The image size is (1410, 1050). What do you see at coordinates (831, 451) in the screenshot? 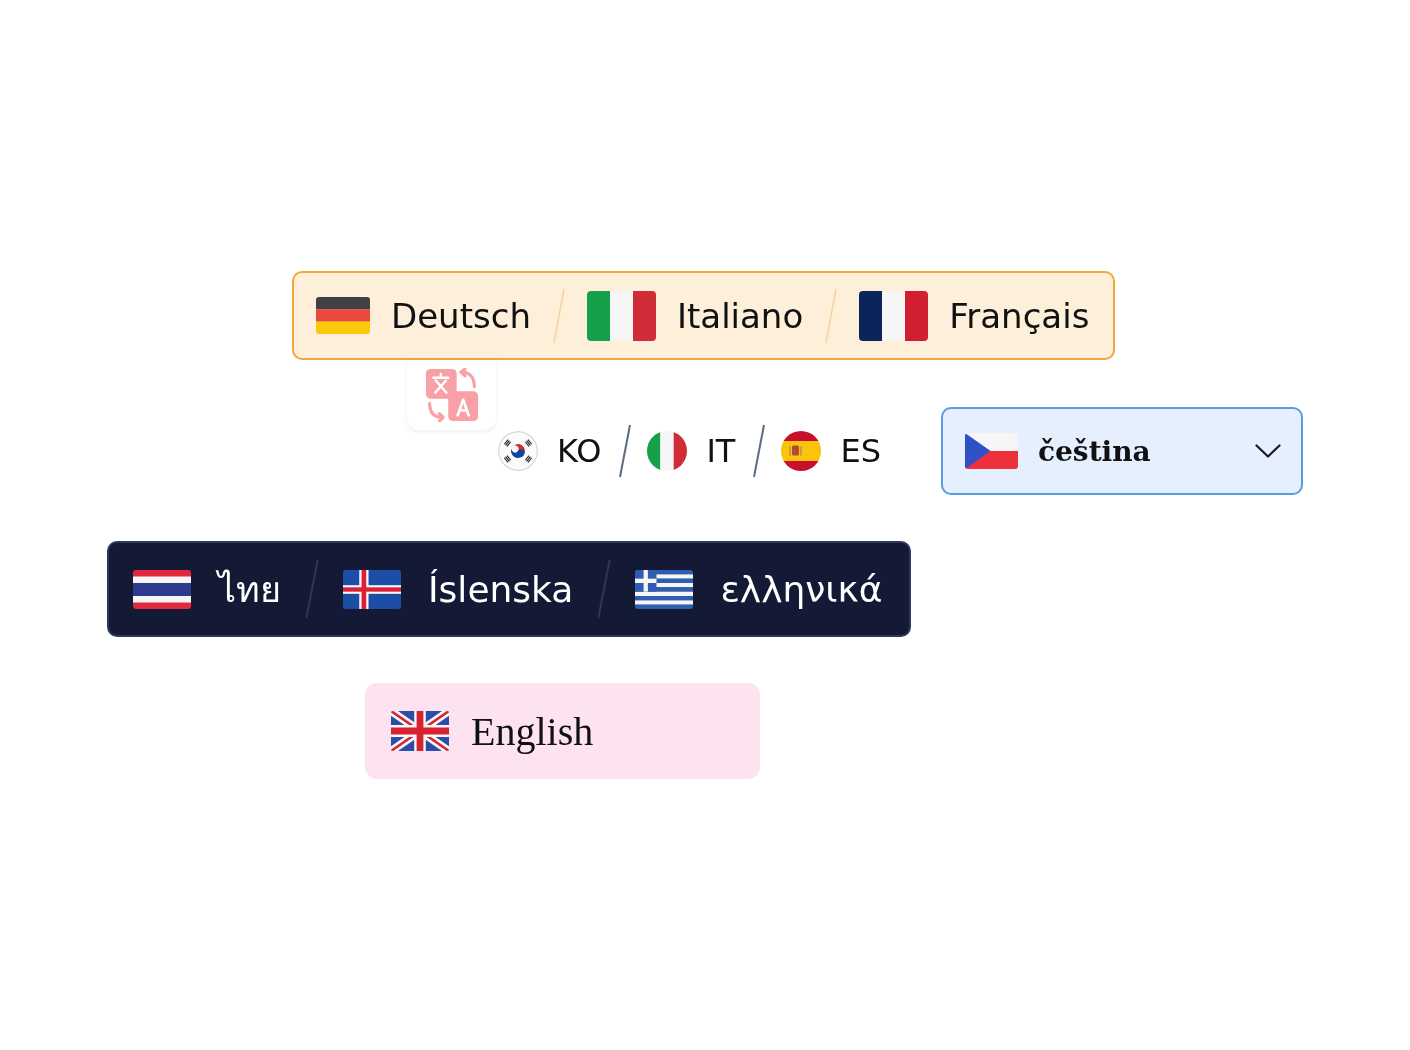
I see `language-option: ES` at bounding box center [831, 451].